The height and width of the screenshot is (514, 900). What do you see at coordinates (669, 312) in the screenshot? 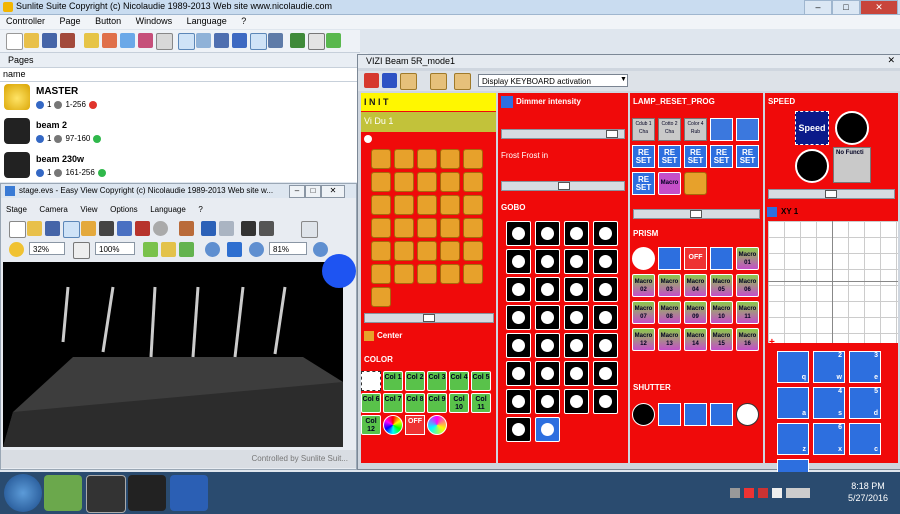
I see `macro-button: Macro 08` at bounding box center [669, 312].